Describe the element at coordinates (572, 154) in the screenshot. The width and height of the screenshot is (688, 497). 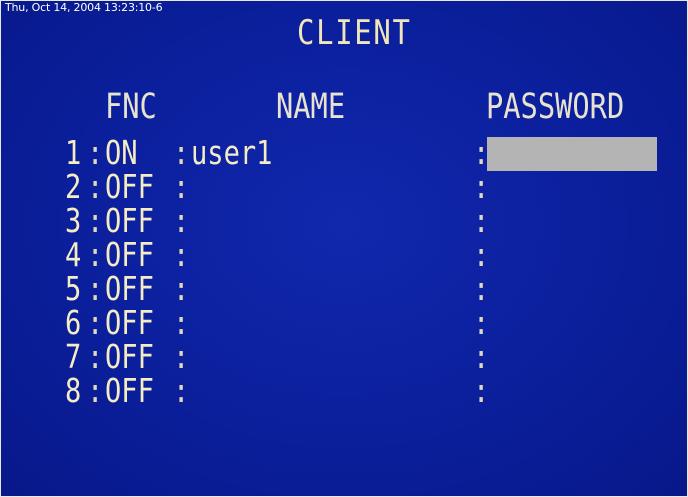
I see `password-field` at that location.